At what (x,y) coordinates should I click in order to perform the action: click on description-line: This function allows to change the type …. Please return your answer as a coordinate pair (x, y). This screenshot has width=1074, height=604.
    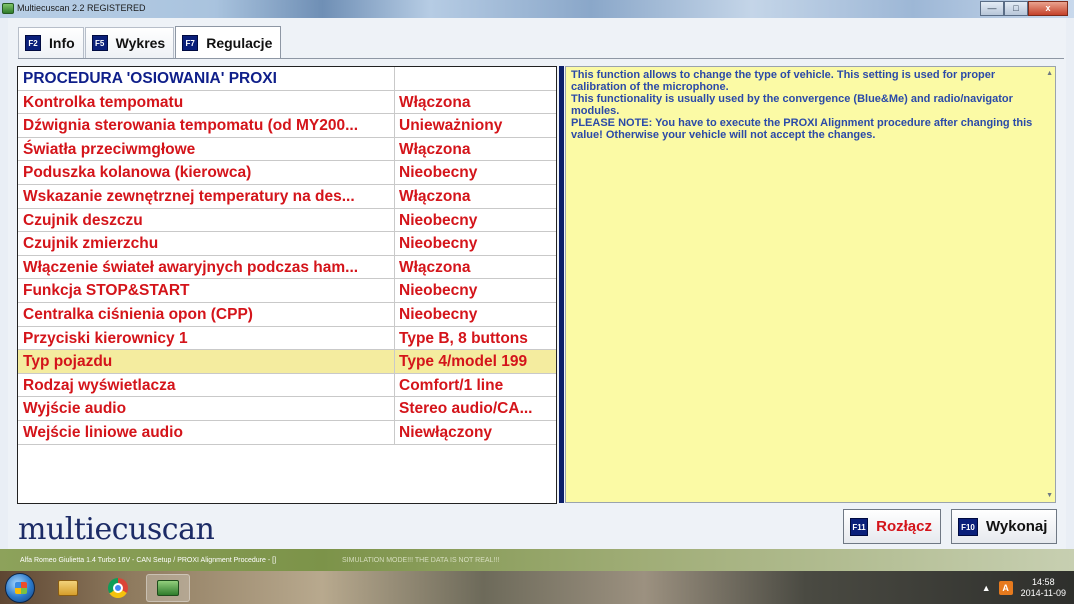
    Looking at the image, I should click on (783, 81).